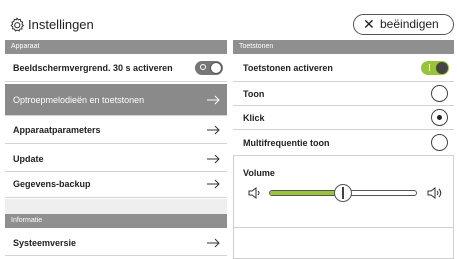  I want to click on close-icon: ✕, so click(369, 24).